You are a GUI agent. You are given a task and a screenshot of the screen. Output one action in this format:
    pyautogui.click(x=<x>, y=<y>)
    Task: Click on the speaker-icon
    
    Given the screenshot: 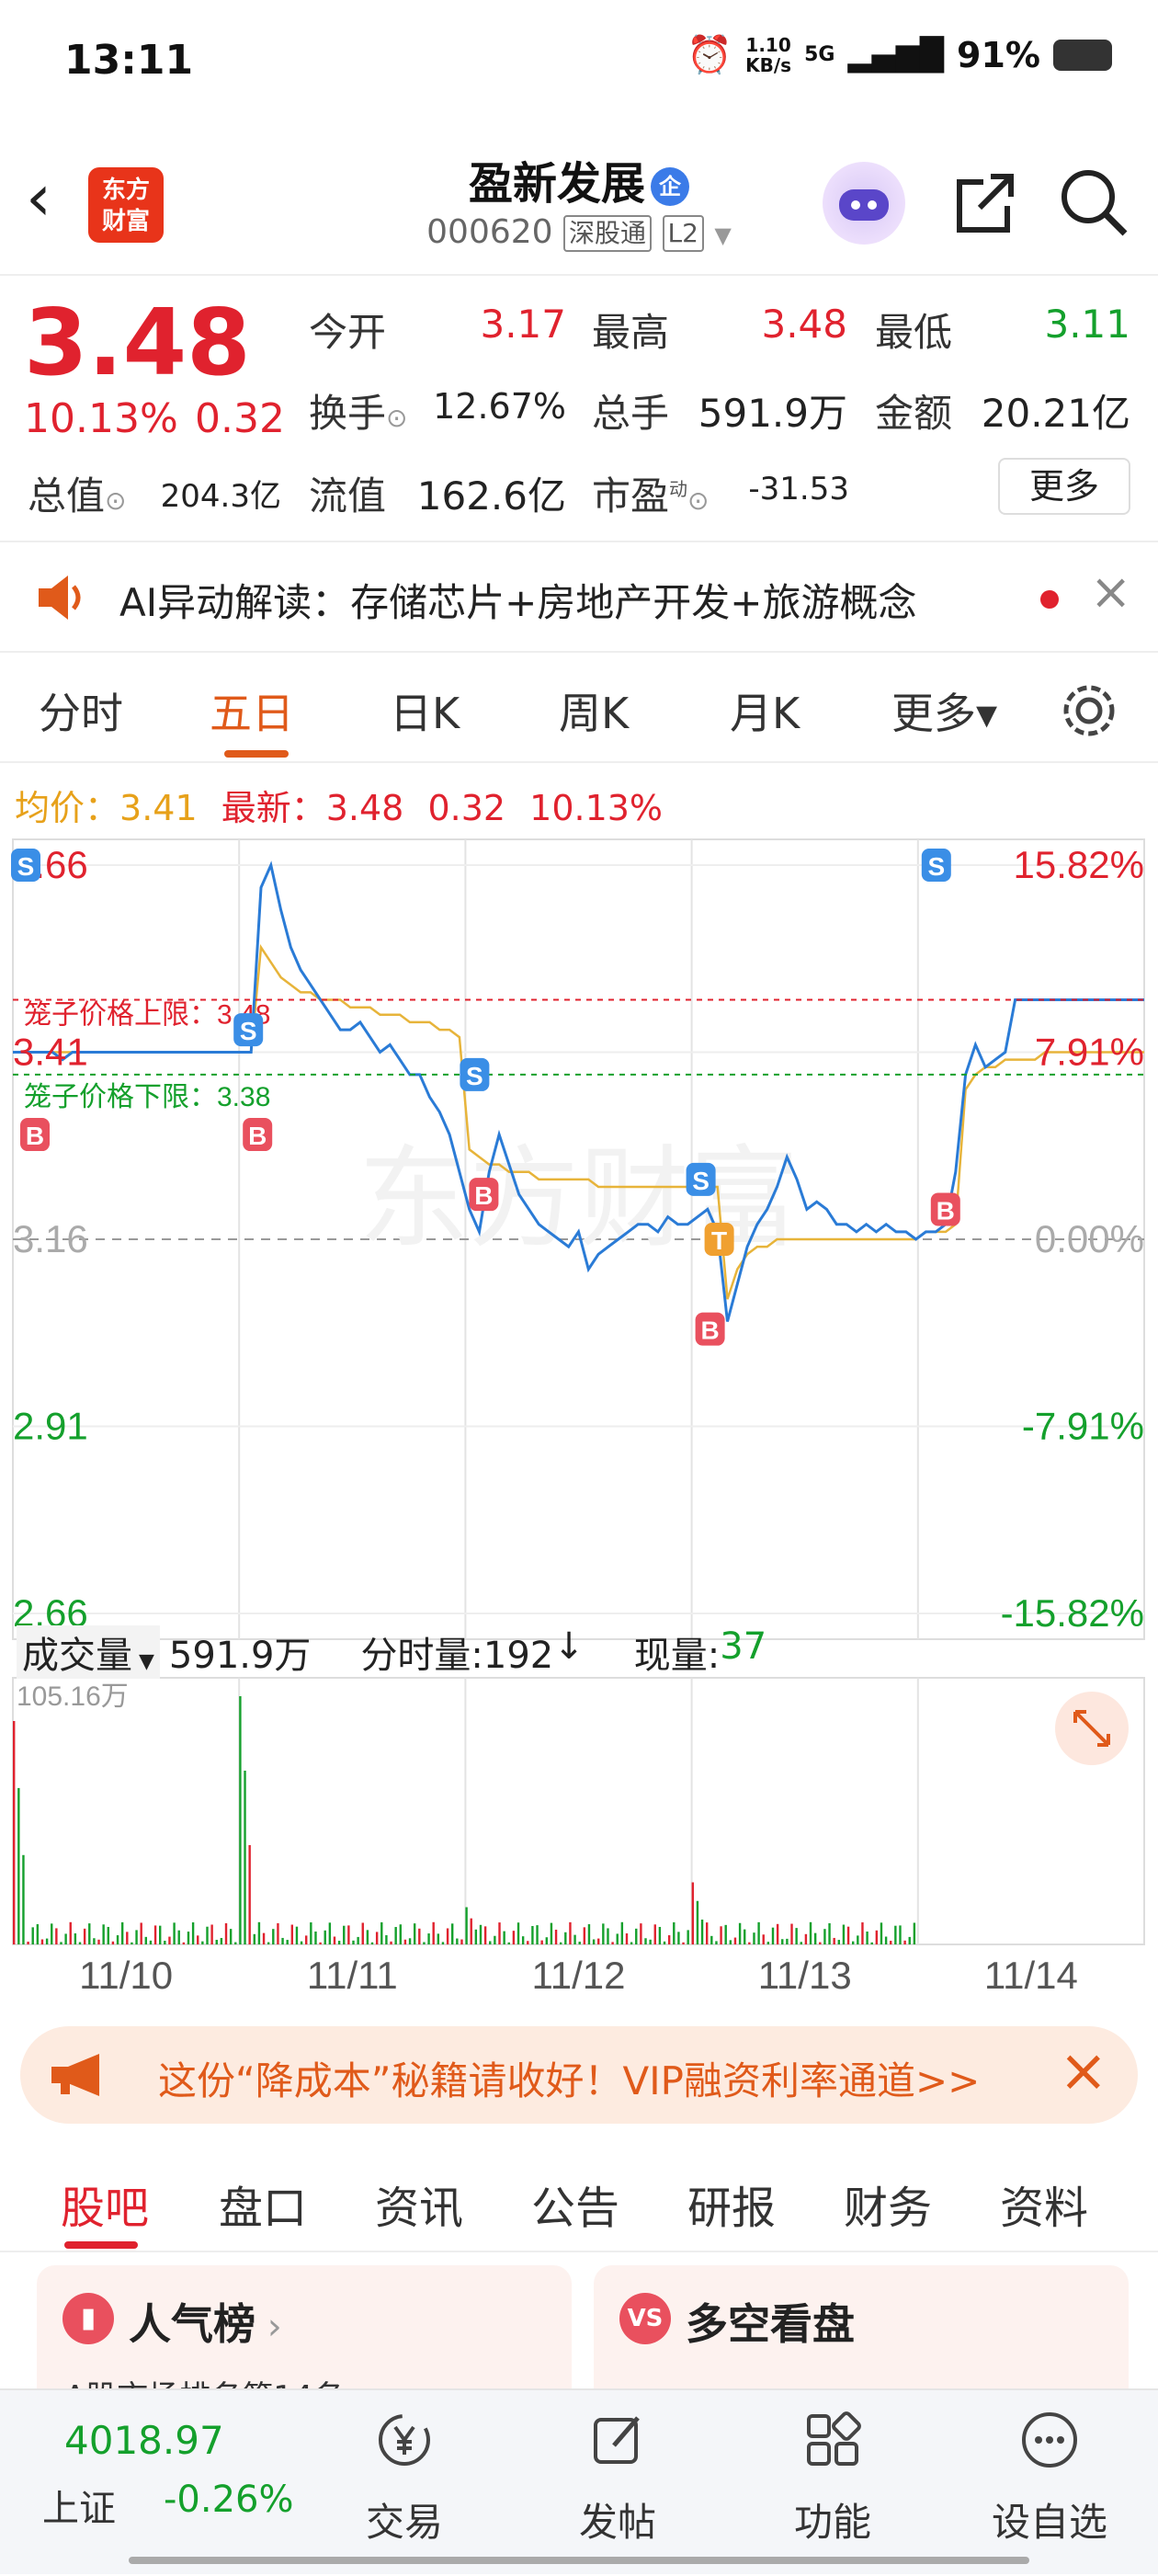 What is the action you would take?
    pyautogui.click(x=60, y=598)
    